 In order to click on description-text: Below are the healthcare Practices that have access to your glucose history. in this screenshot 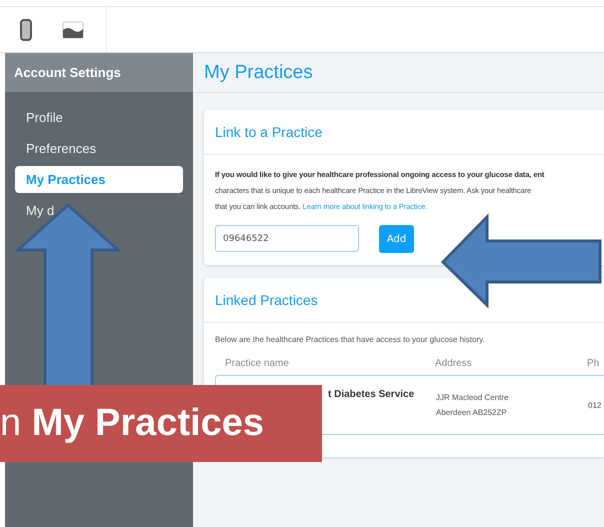, I will do `click(350, 339)`.